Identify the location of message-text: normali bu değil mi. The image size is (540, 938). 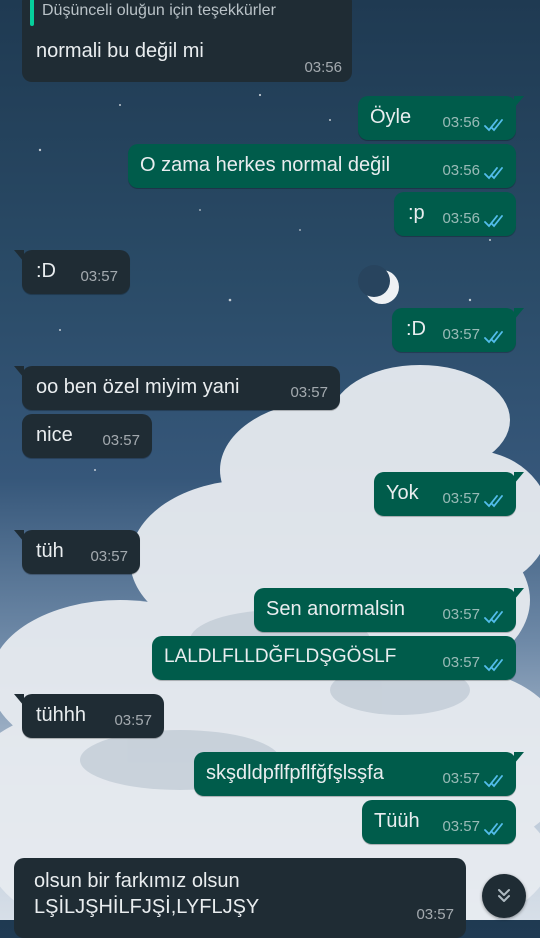
(120, 51).